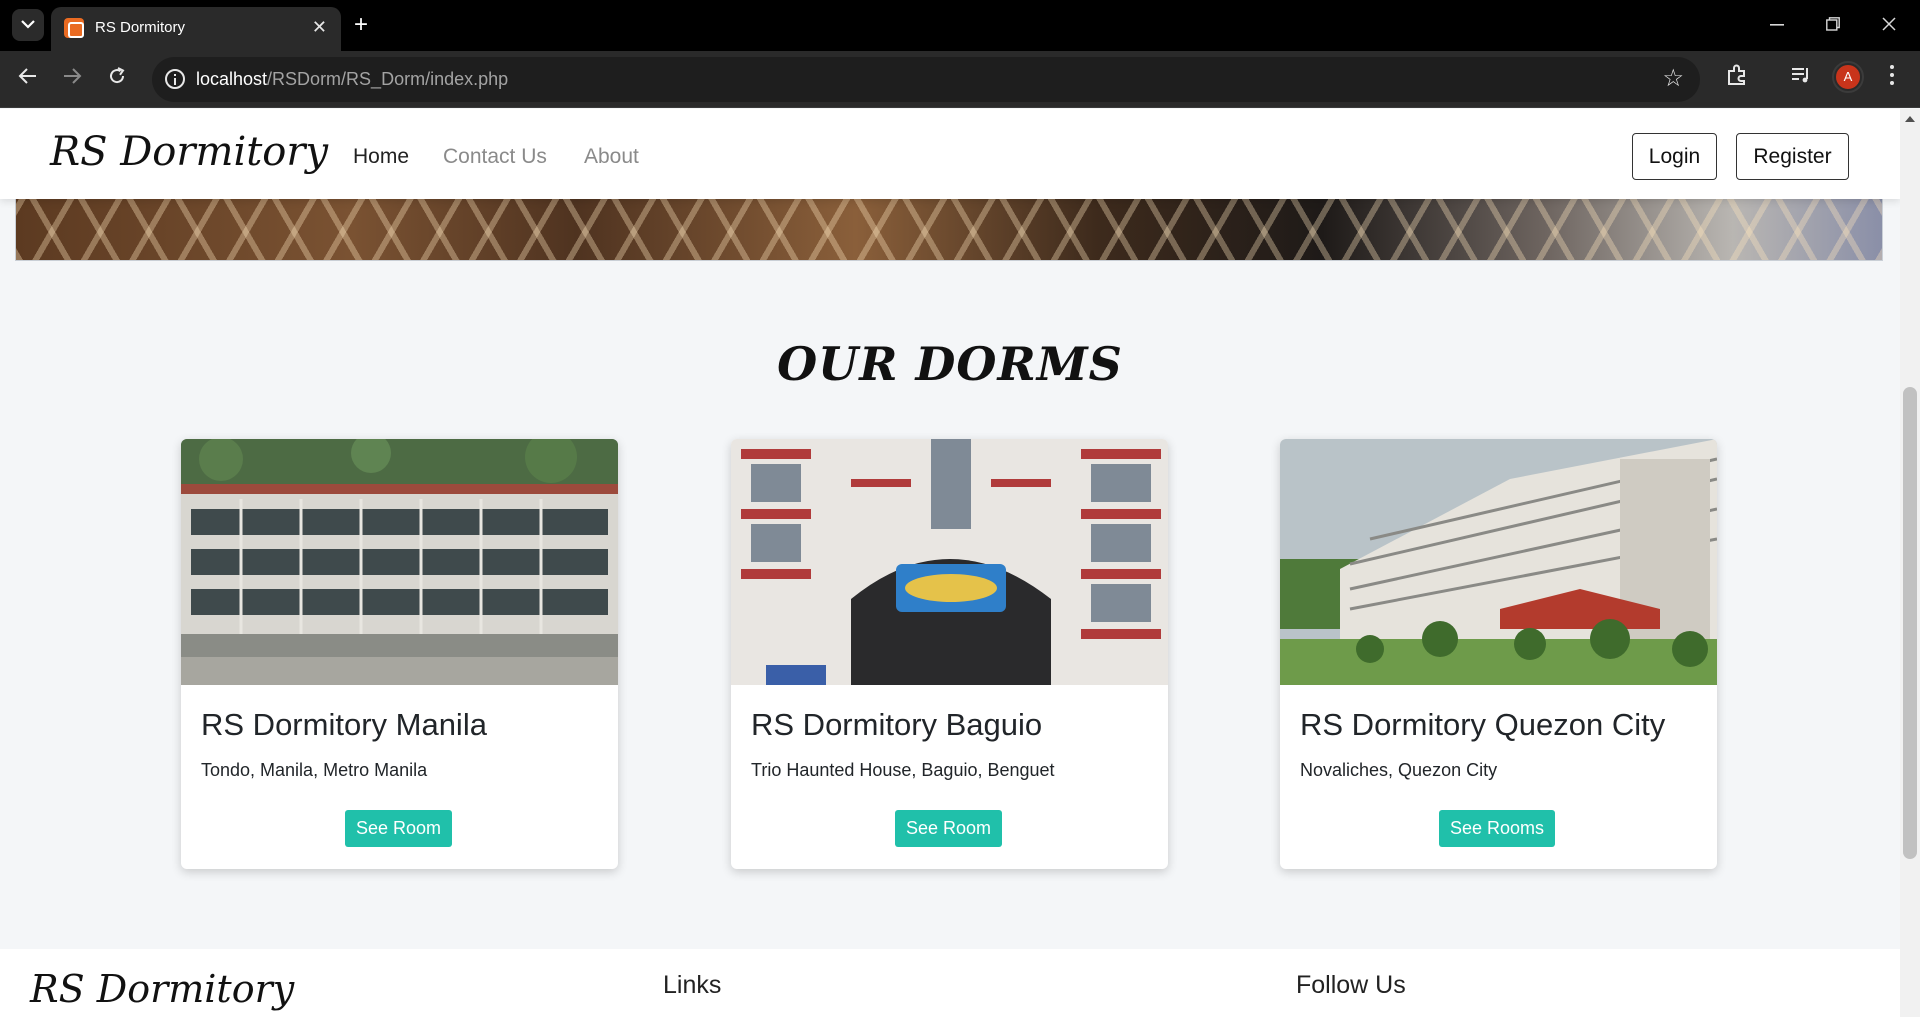  What do you see at coordinates (1483, 724) in the screenshot?
I see `dorm-name: RS Dormitory Quezon City` at bounding box center [1483, 724].